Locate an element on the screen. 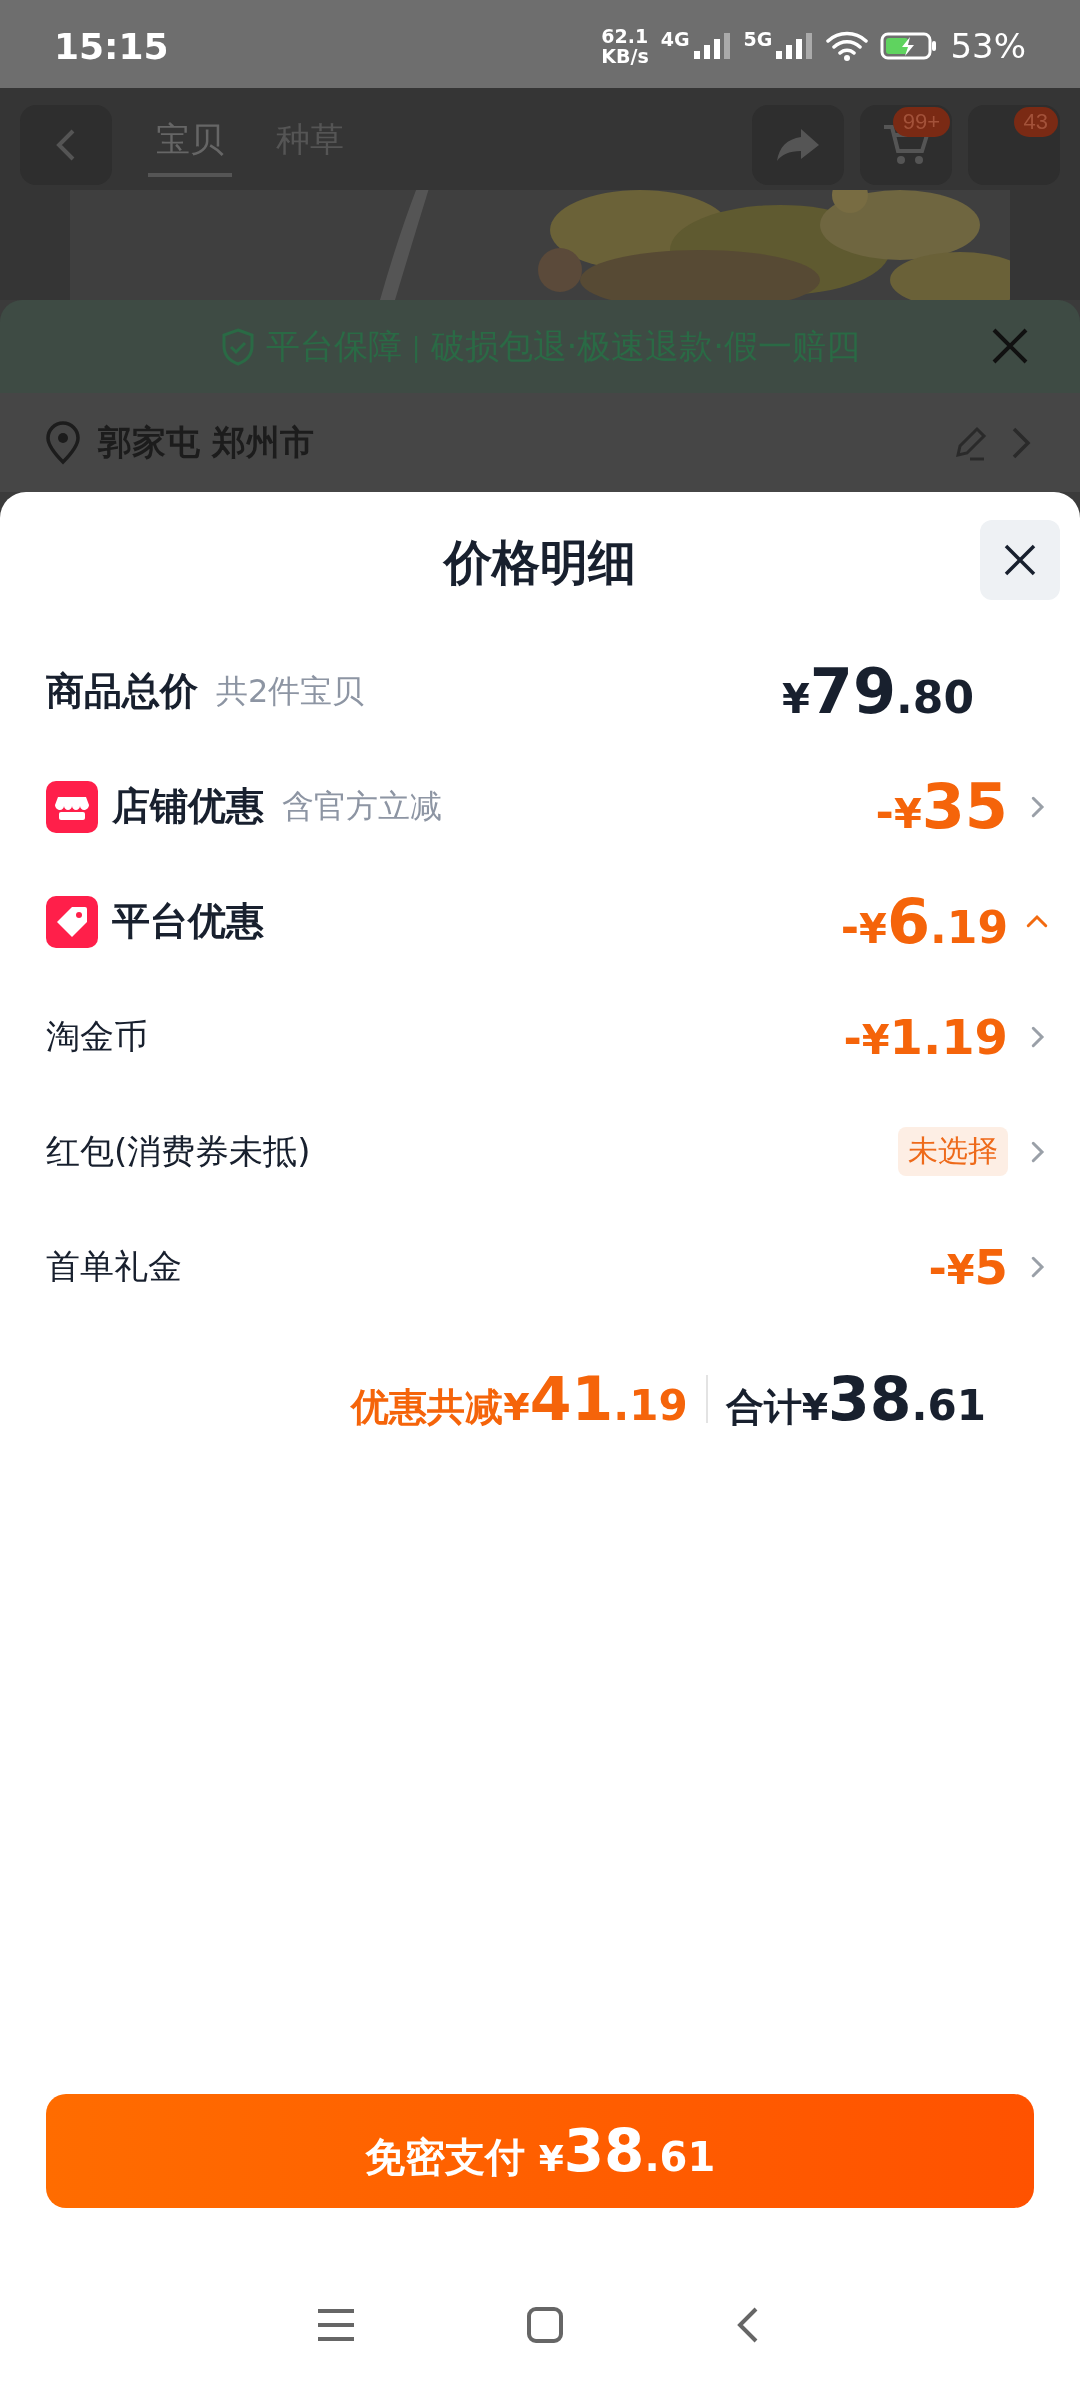  battery-icon is located at coordinates (909, 46).